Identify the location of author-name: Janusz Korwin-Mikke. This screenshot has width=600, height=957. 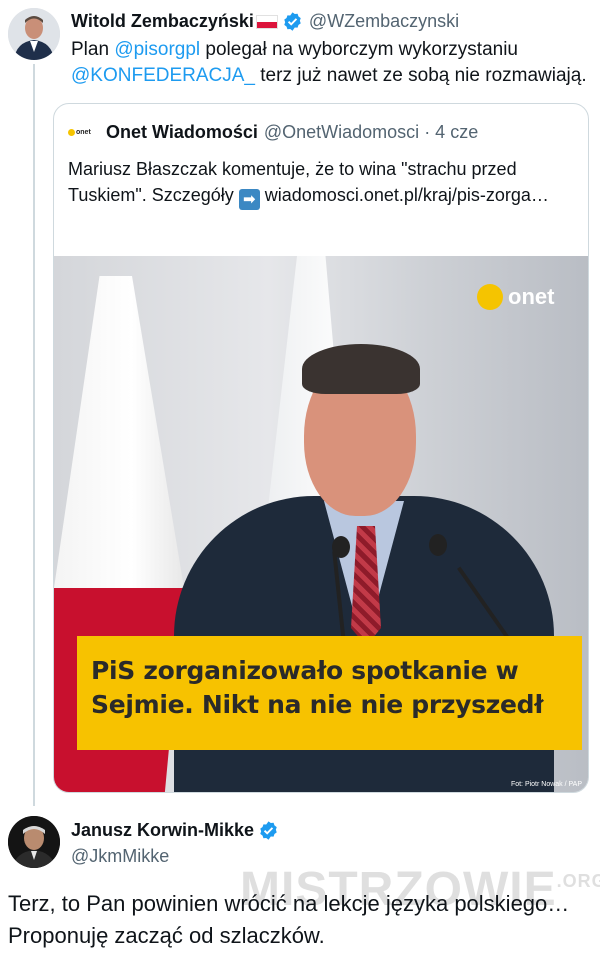
(162, 830).